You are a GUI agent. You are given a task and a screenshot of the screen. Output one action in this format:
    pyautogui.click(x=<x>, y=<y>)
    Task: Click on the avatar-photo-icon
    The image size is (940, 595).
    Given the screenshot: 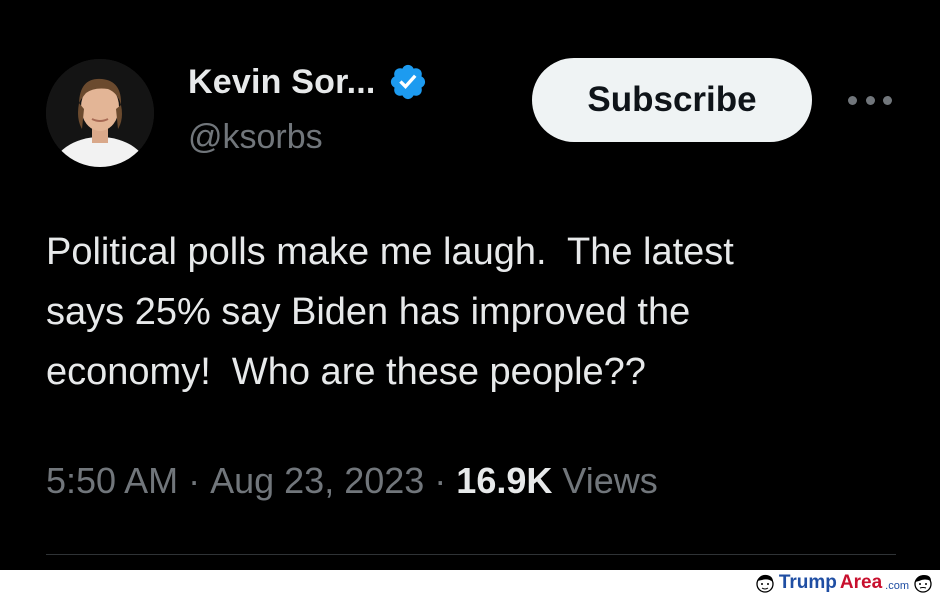 What is the action you would take?
    pyautogui.click(x=100, y=113)
    